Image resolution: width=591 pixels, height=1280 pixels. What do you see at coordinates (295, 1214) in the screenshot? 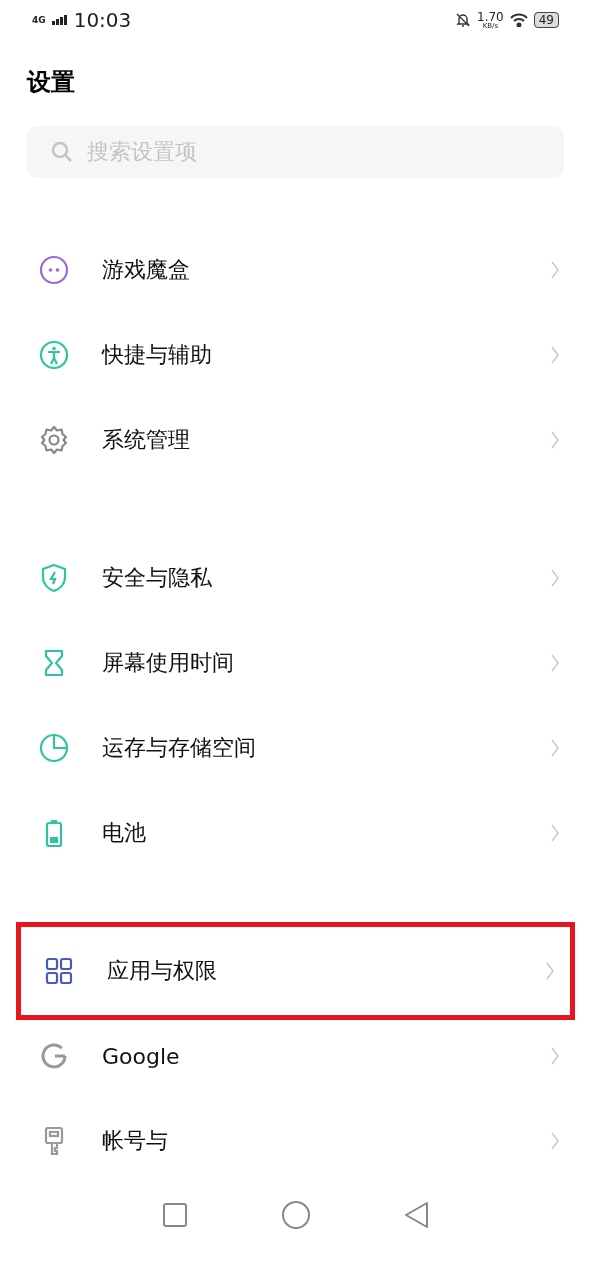
I see `home-button` at bounding box center [295, 1214].